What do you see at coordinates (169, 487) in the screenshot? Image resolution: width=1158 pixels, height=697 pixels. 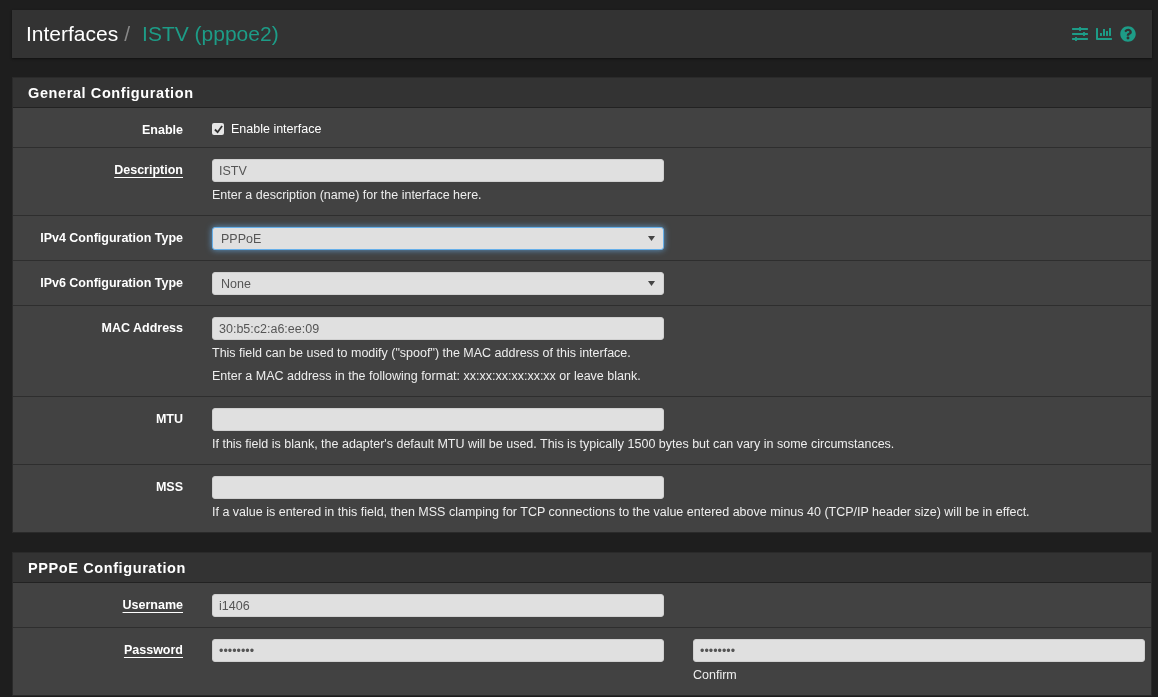 I see `field-label: MSS` at bounding box center [169, 487].